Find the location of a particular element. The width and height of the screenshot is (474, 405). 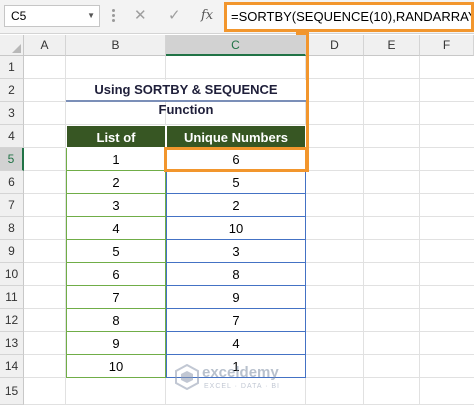

cell-list-of-numbers: 9 is located at coordinates (116, 343).